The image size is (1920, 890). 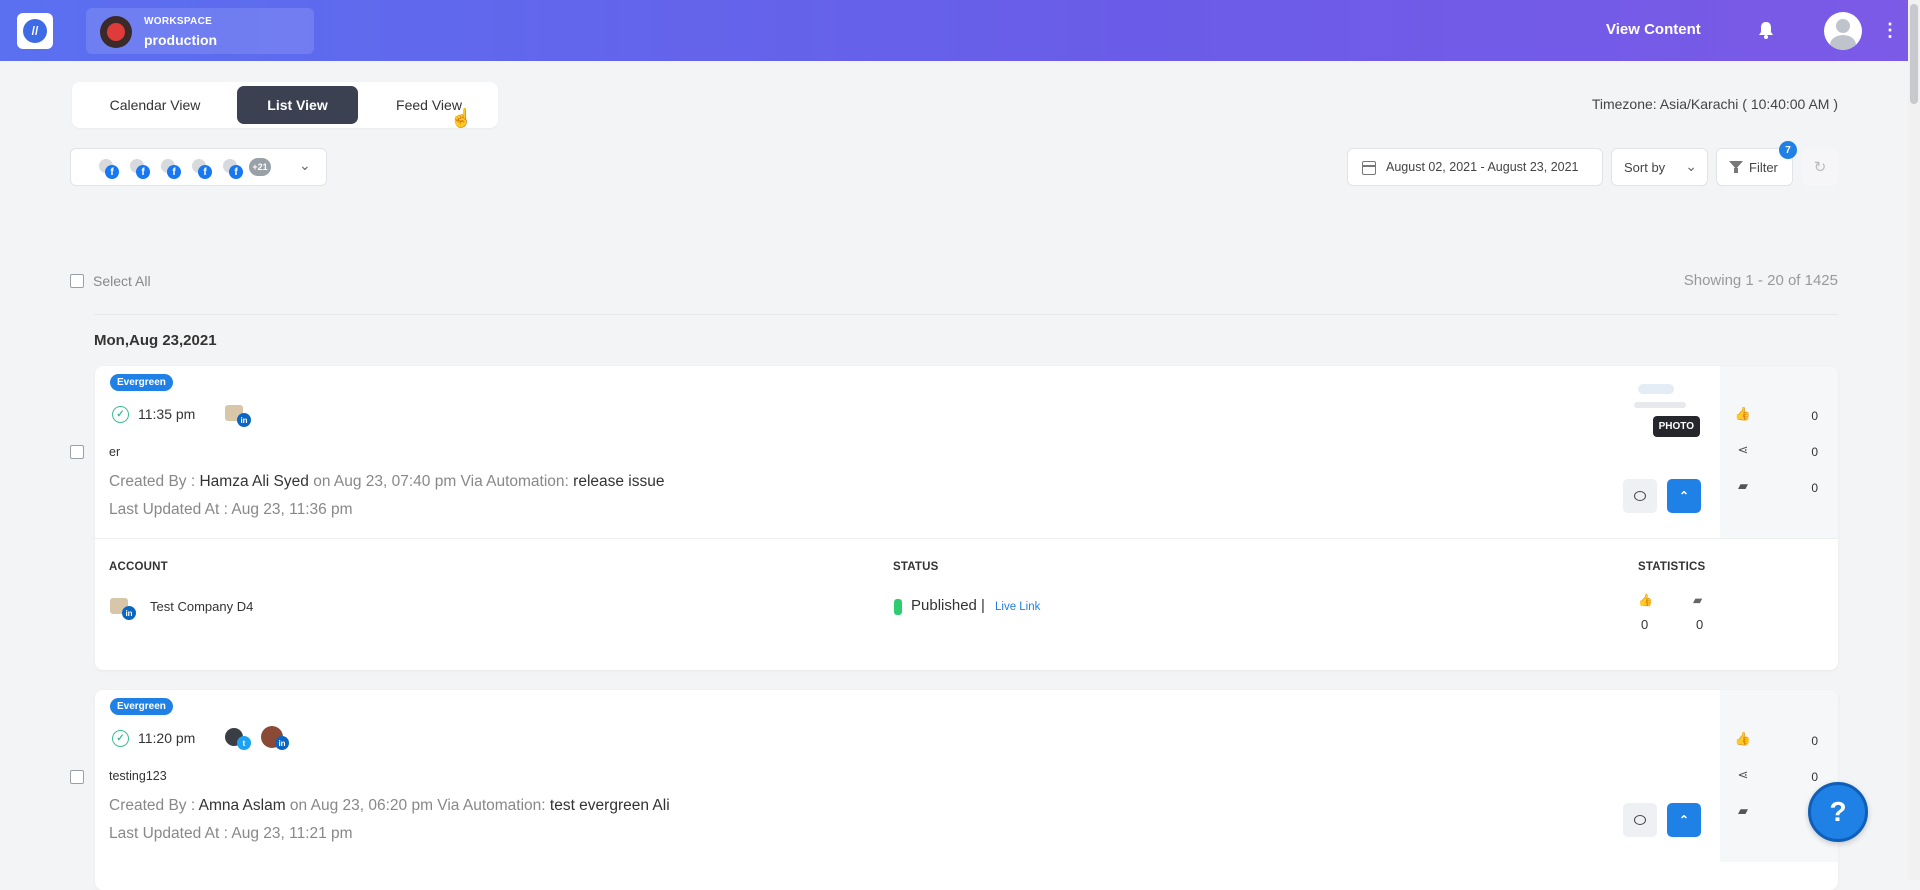 What do you see at coordinates (461, 118) in the screenshot?
I see `hand-cursor-icon: ☝` at bounding box center [461, 118].